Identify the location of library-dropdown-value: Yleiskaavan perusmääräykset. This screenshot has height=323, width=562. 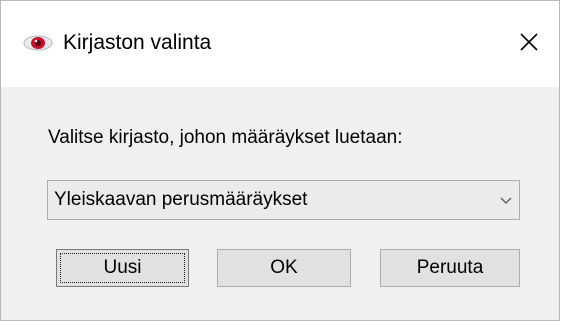
(181, 199).